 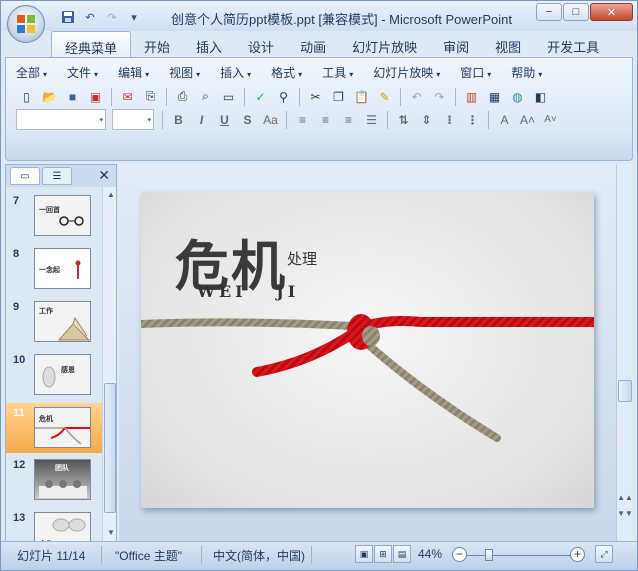 What do you see at coordinates (313, 44) in the screenshot?
I see `tab-animations: 动画` at bounding box center [313, 44].